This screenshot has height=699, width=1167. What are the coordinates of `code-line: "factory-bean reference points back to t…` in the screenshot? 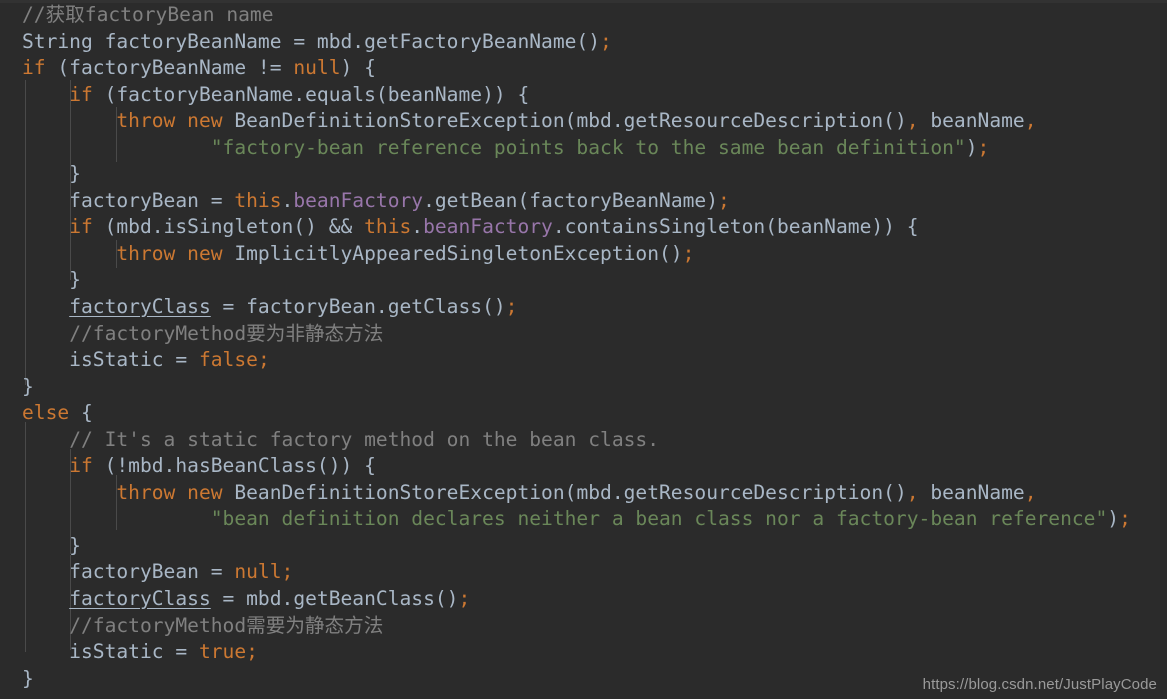 It's located at (583, 148).